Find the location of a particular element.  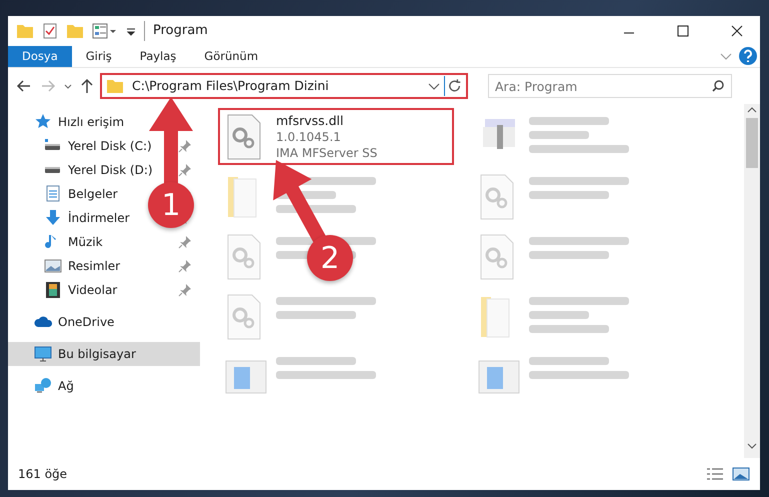

address-bar: C:\Program Files\Program Dizini is located at coordinates (284, 86).